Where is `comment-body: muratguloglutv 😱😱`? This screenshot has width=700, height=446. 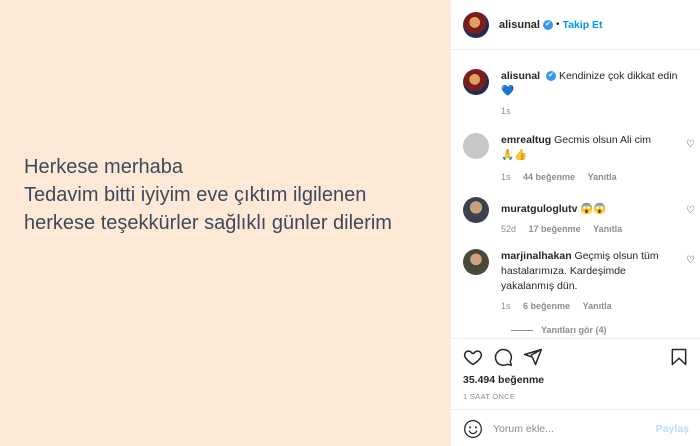 comment-body: muratguloglutv 😱😱 is located at coordinates (590, 209).